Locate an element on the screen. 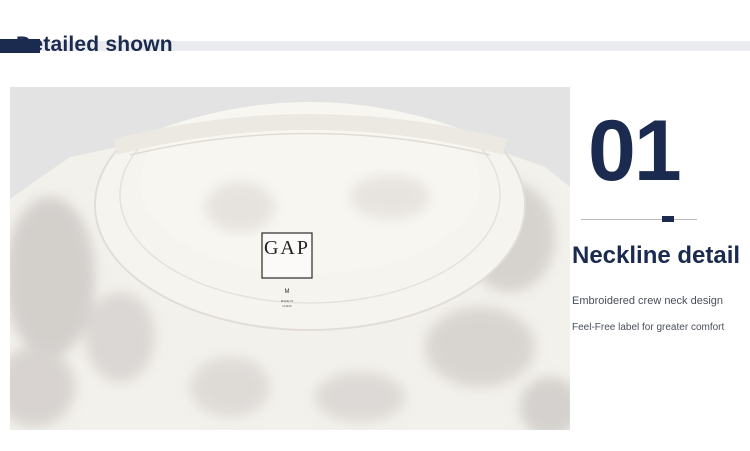 Image resolution: width=750 pixels, height=451 pixels. section-title: Detailed shown is located at coordinates (94, 44).